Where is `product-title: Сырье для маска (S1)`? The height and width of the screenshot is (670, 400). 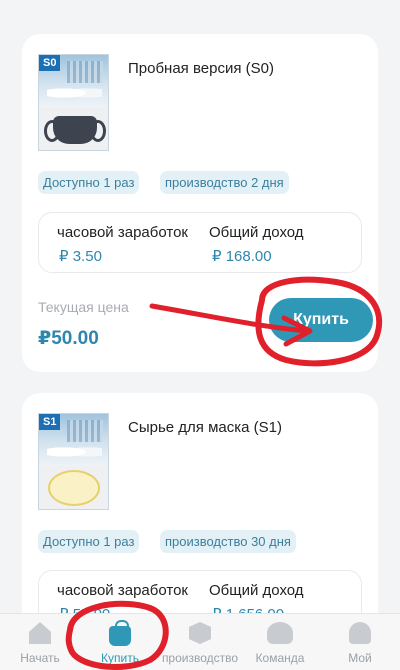 product-title: Сырье для маска (S1) is located at coordinates (205, 427).